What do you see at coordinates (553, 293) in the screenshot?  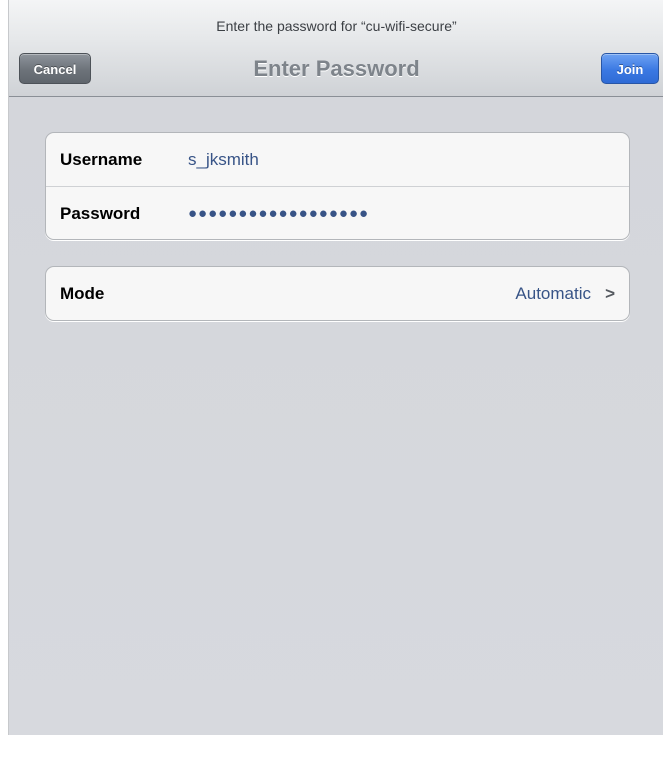 I see `mode-value: Automatic` at bounding box center [553, 293].